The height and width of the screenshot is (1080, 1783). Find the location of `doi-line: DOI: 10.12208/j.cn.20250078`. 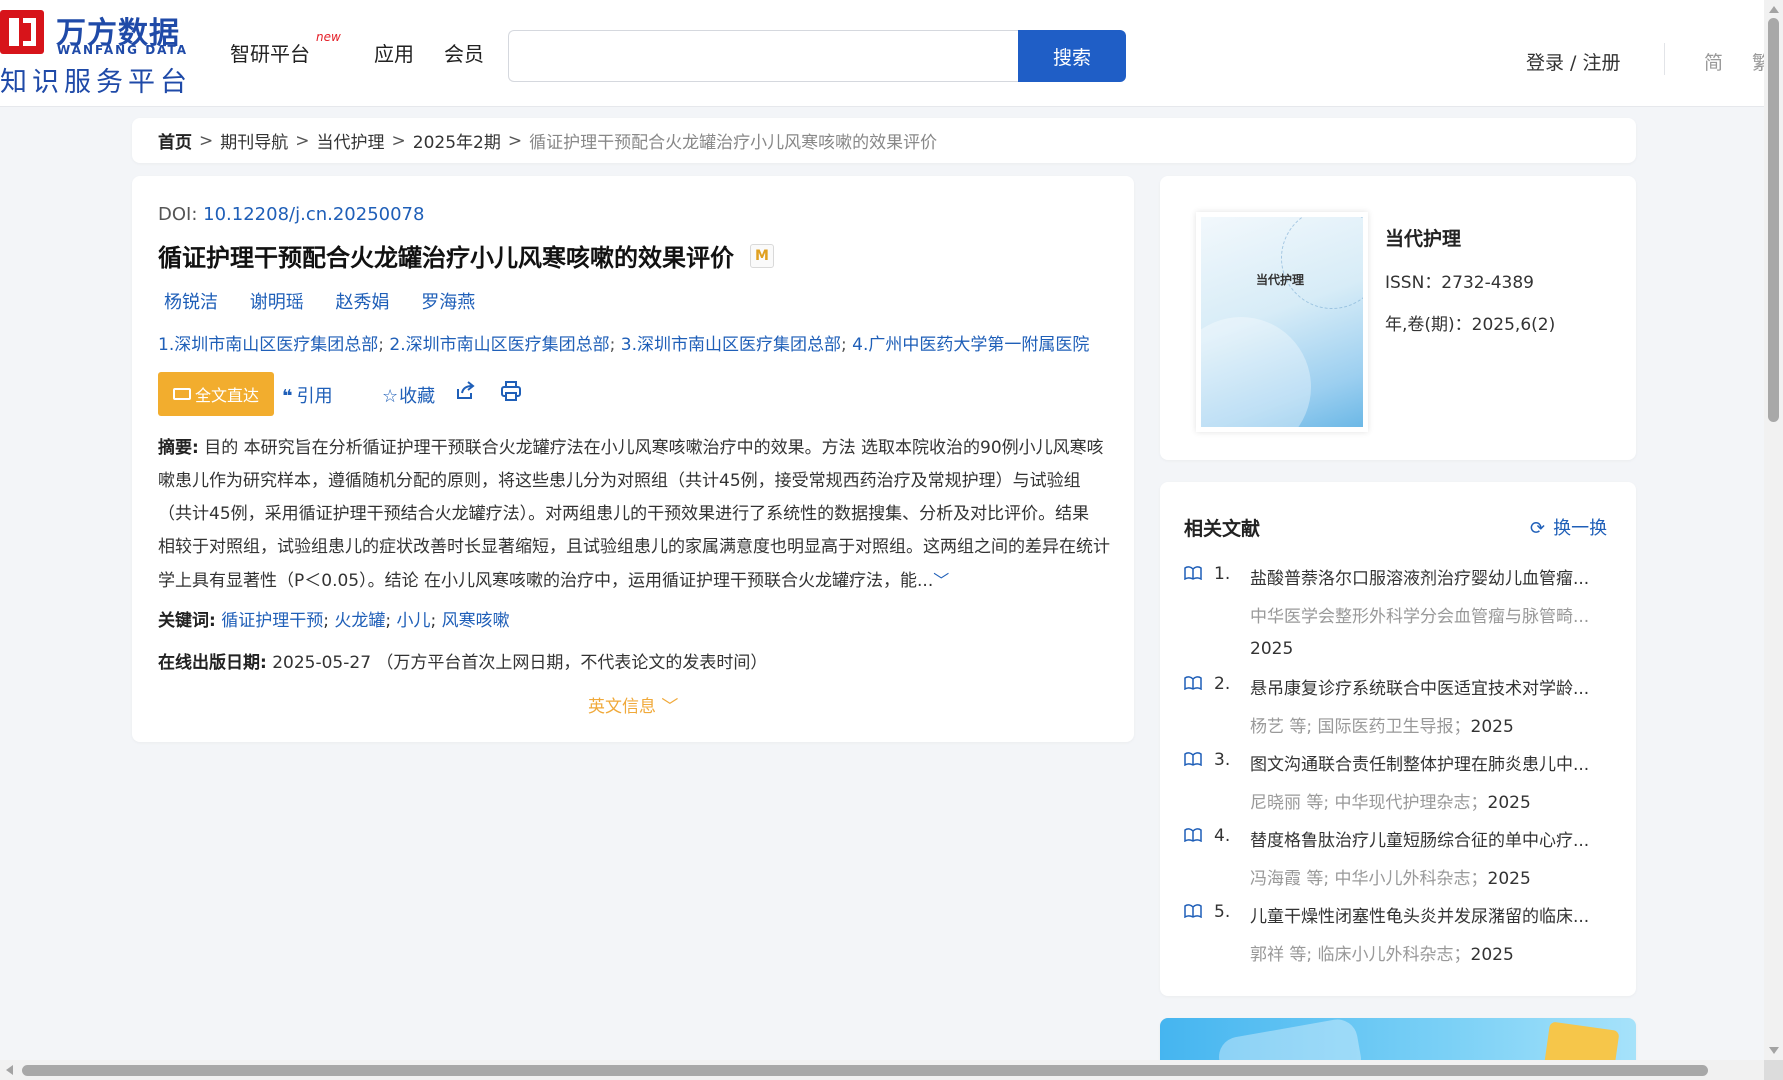

doi-line: DOI: 10.12208/j.cn.20250078 is located at coordinates (291, 214).